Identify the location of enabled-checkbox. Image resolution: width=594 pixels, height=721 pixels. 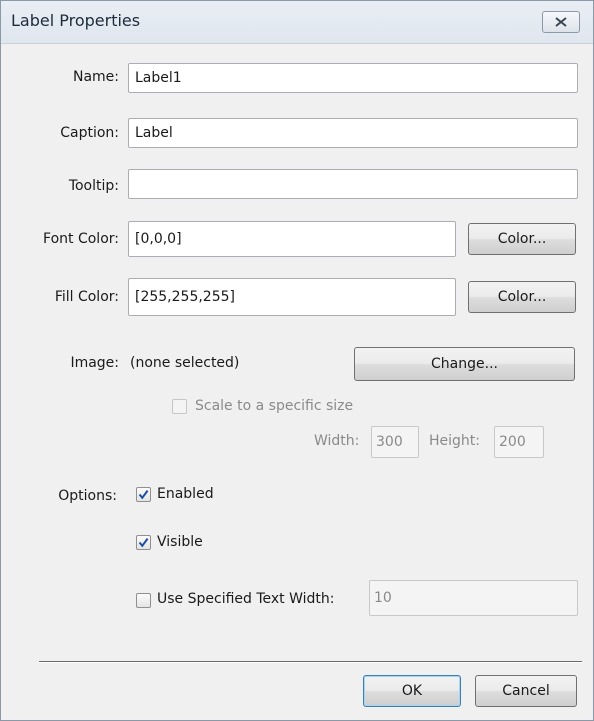
(143, 494).